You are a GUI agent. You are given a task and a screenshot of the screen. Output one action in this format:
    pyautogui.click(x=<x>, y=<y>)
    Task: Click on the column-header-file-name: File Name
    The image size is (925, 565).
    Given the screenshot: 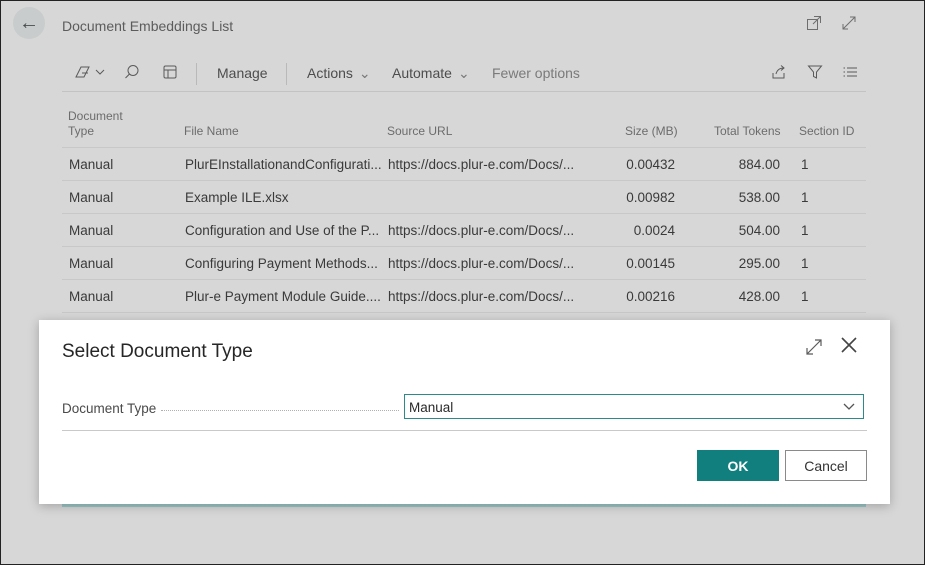 What is the action you would take?
    pyautogui.click(x=211, y=131)
    